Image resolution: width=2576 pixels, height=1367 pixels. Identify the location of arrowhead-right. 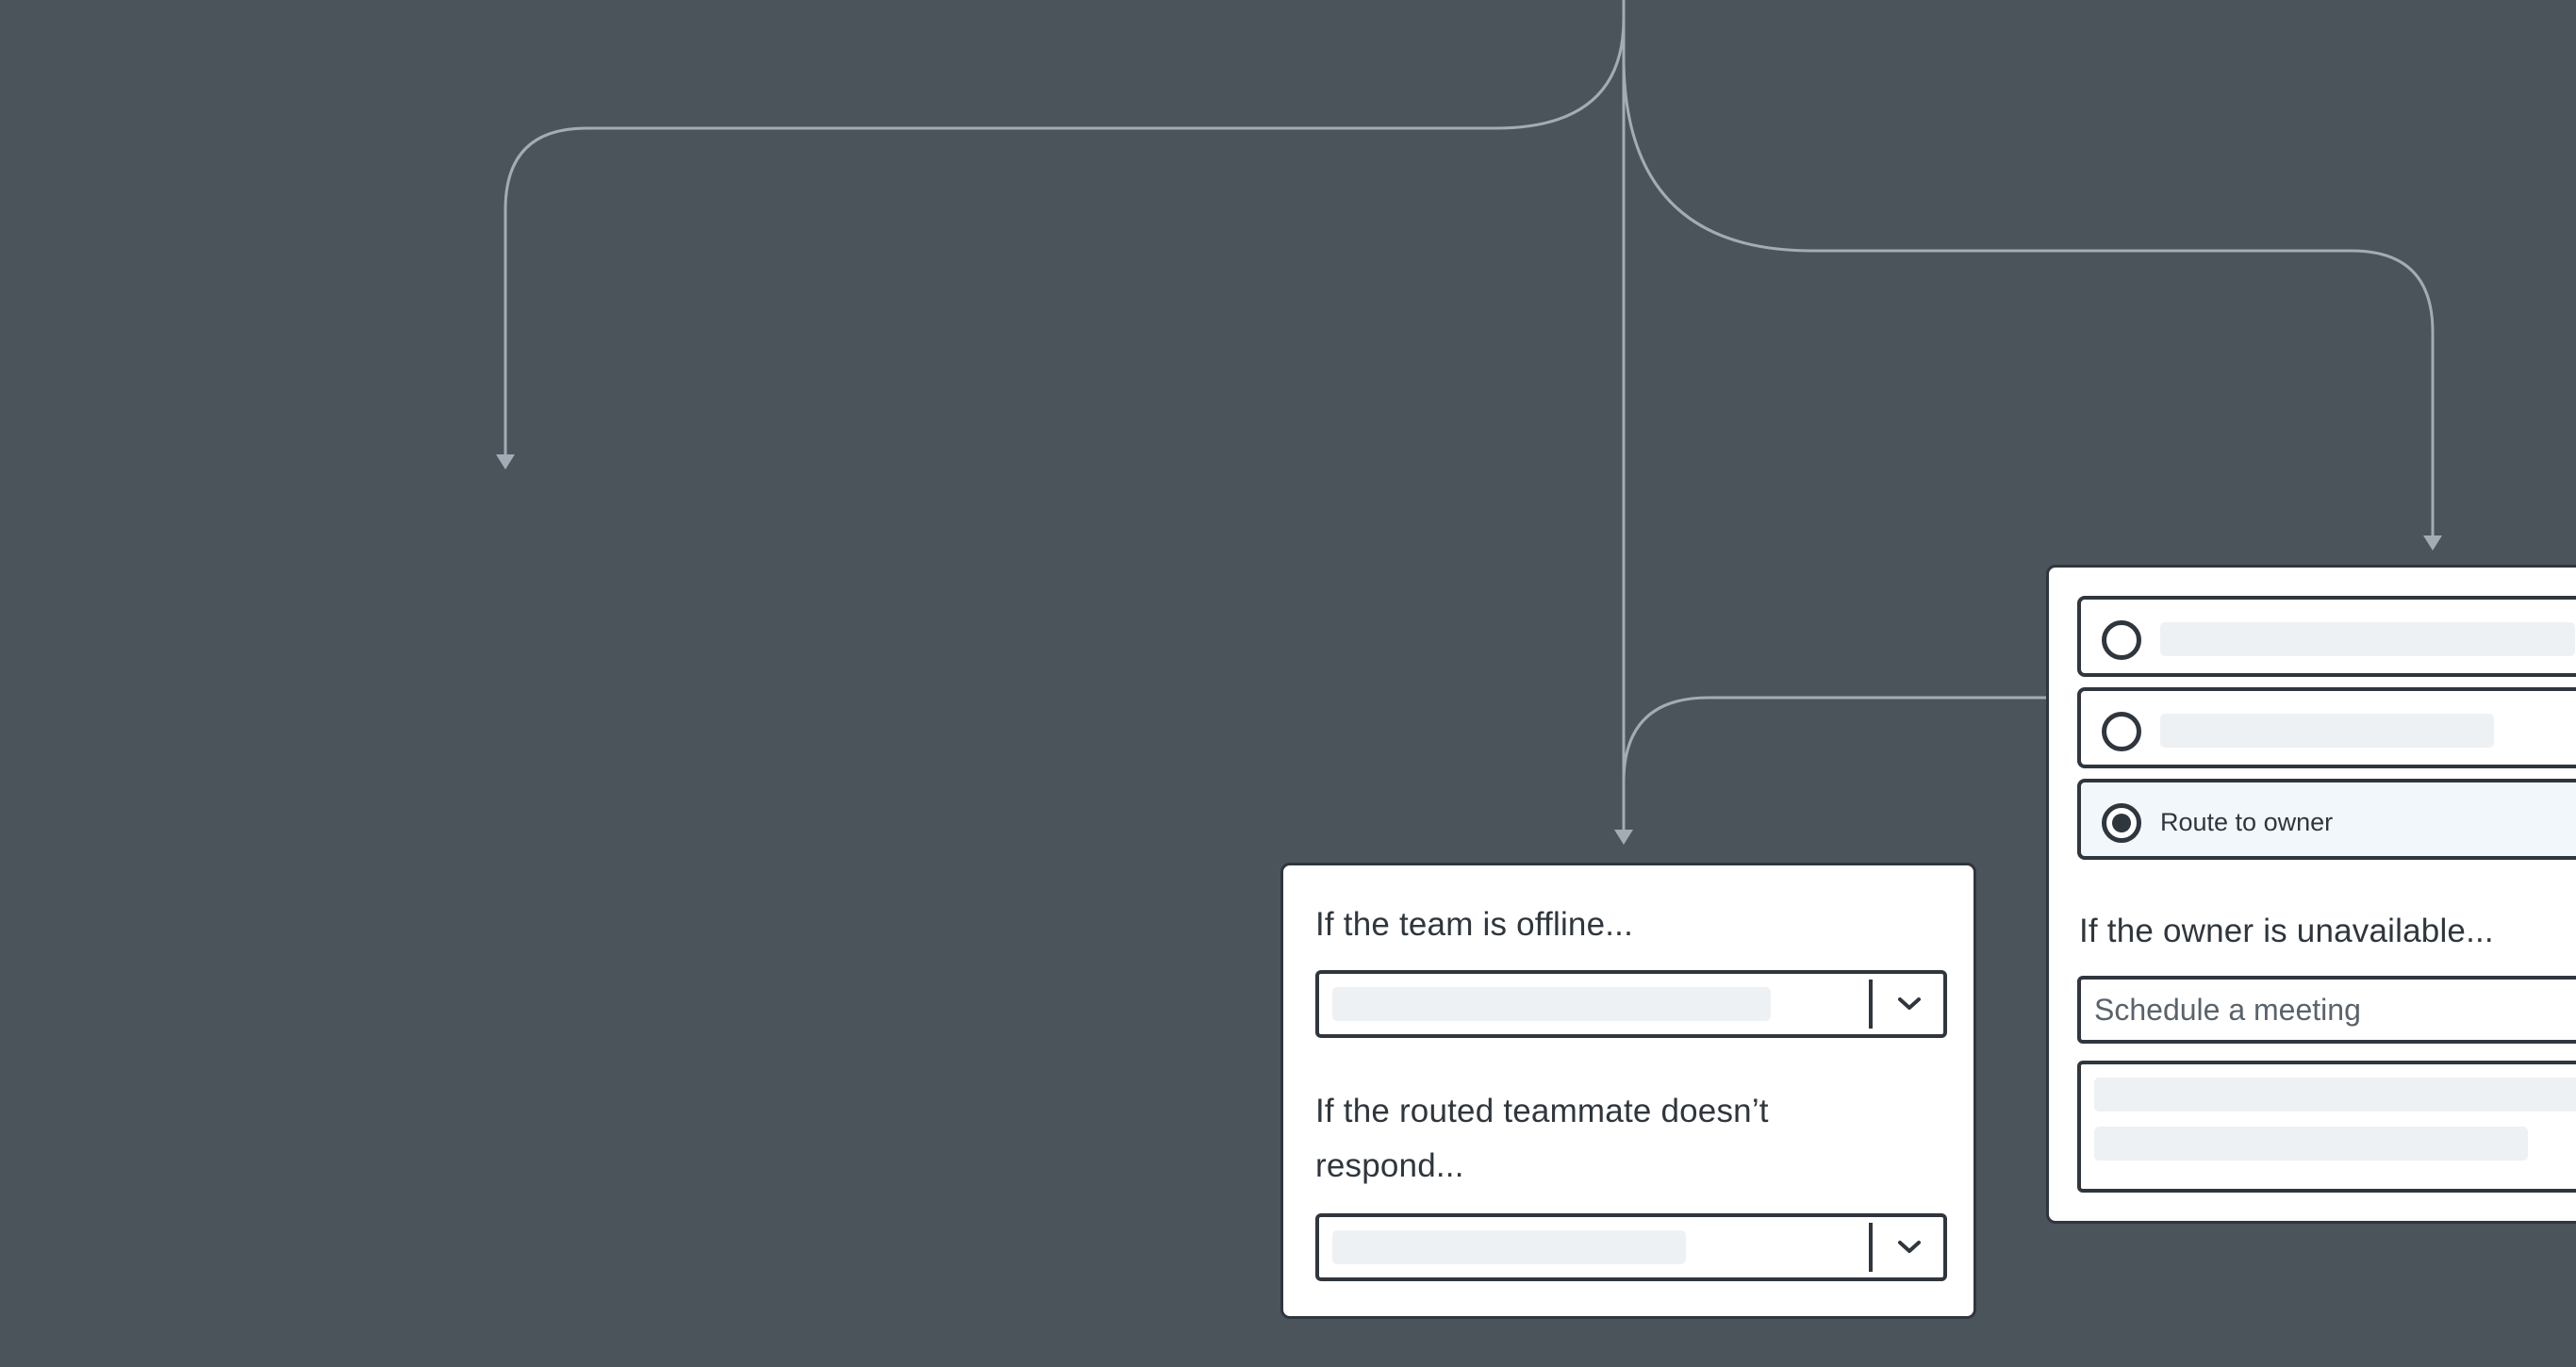
(2432, 543).